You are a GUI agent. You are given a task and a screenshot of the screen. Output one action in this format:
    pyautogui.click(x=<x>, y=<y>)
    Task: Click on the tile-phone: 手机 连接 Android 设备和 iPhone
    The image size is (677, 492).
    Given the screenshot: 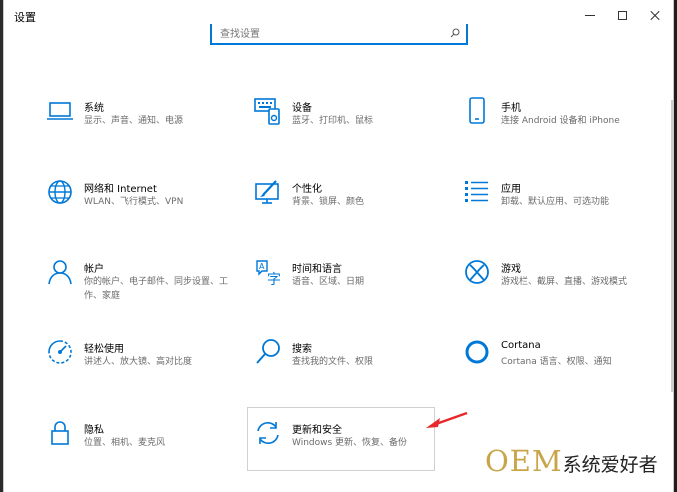 What is the action you would take?
    pyautogui.click(x=563, y=127)
    